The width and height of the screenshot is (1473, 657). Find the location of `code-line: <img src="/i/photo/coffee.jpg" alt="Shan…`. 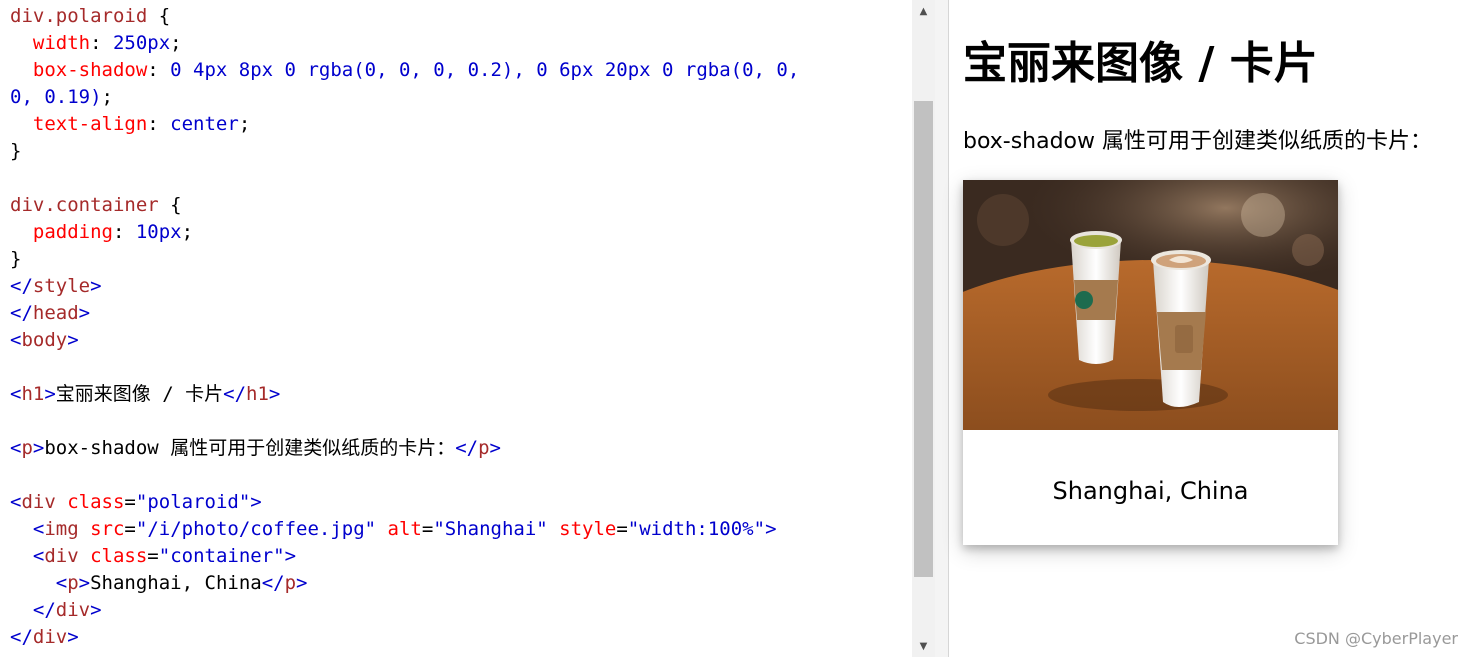

code-line: <img src="/i/photo/coffee.jpg" alt="Shan… is located at coordinates (404, 529).